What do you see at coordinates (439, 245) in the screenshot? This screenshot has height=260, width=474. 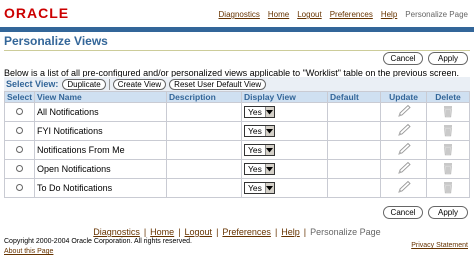 I see `privacy-statement-link: Privacy Statement` at bounding box center [439, 245].